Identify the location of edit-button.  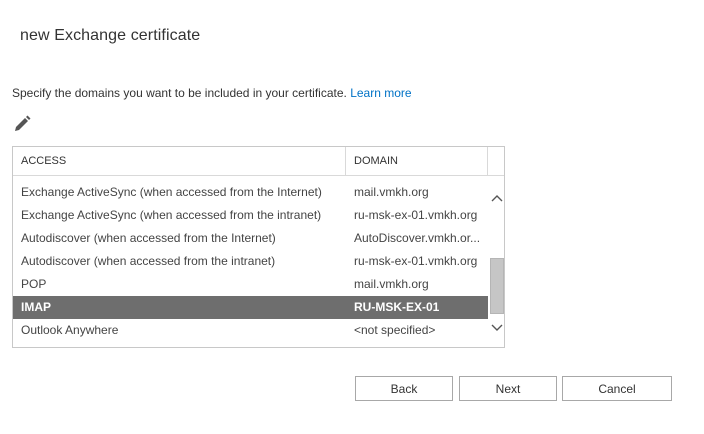
(23, 124).